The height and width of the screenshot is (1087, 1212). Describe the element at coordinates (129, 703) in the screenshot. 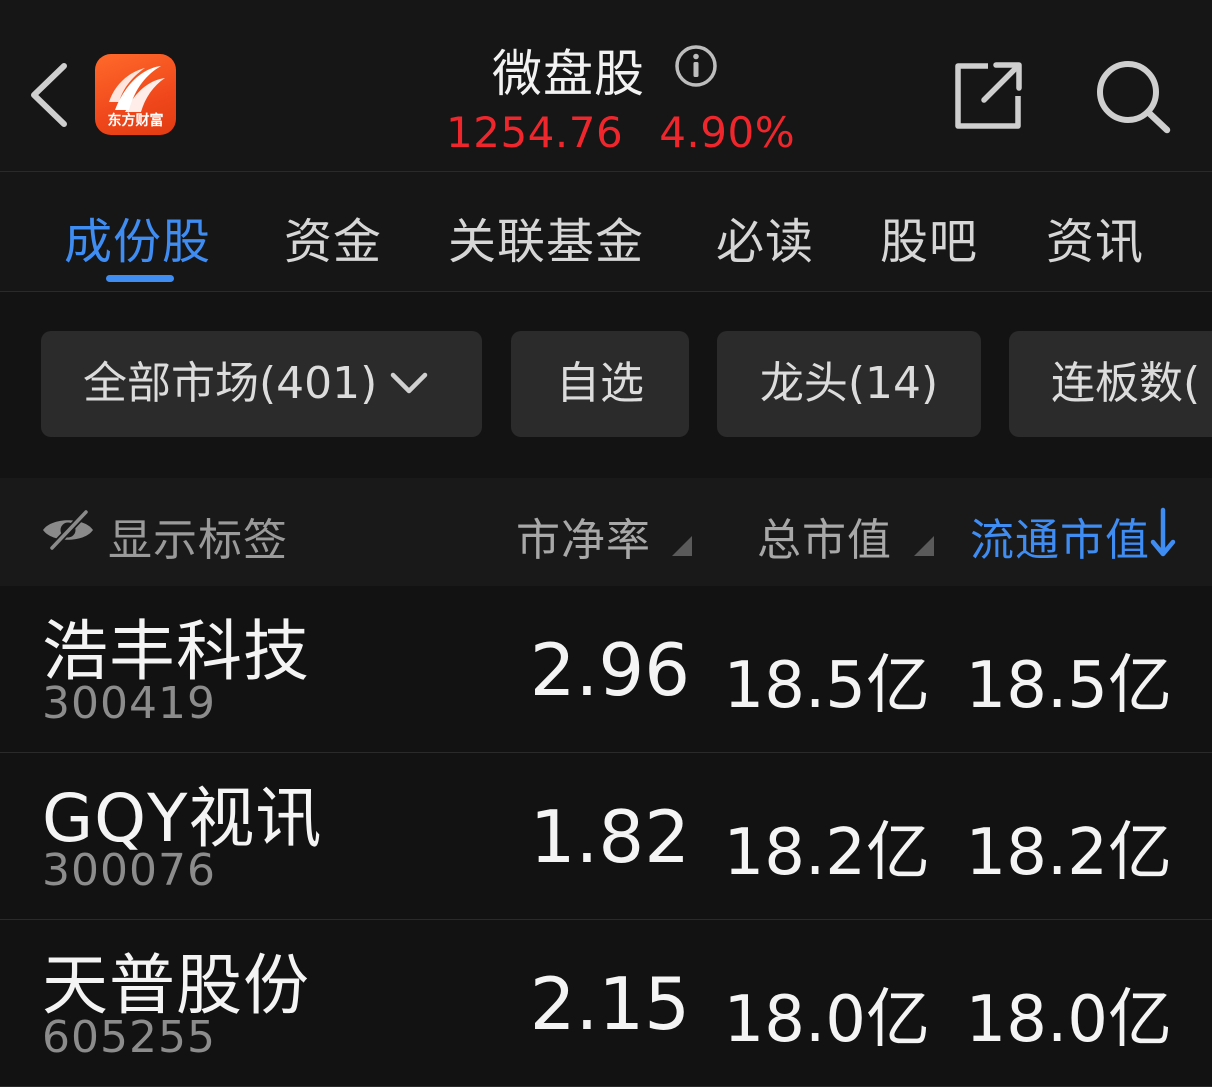

I see `stock-code: 300419` at that location.